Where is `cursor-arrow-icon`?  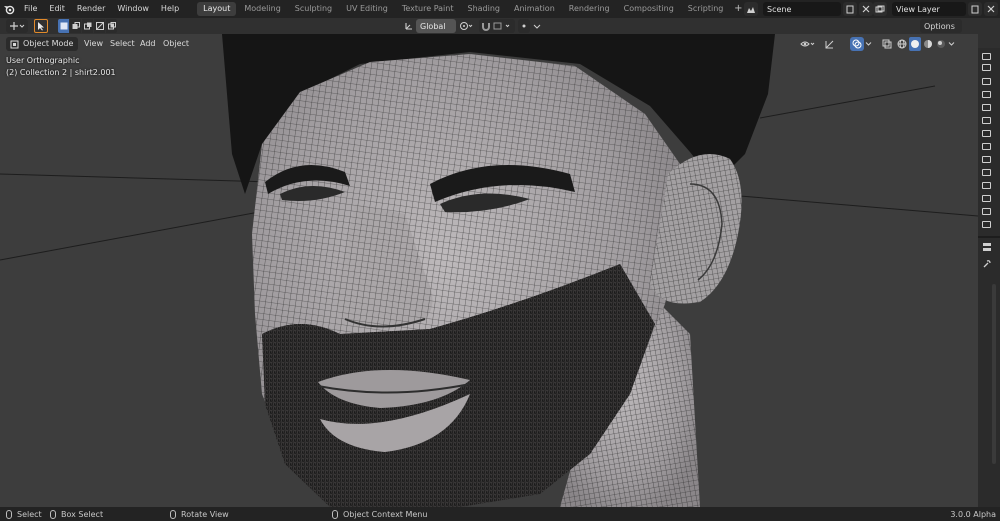 cursor-arrow-icon is located at coordinates (41, 26).